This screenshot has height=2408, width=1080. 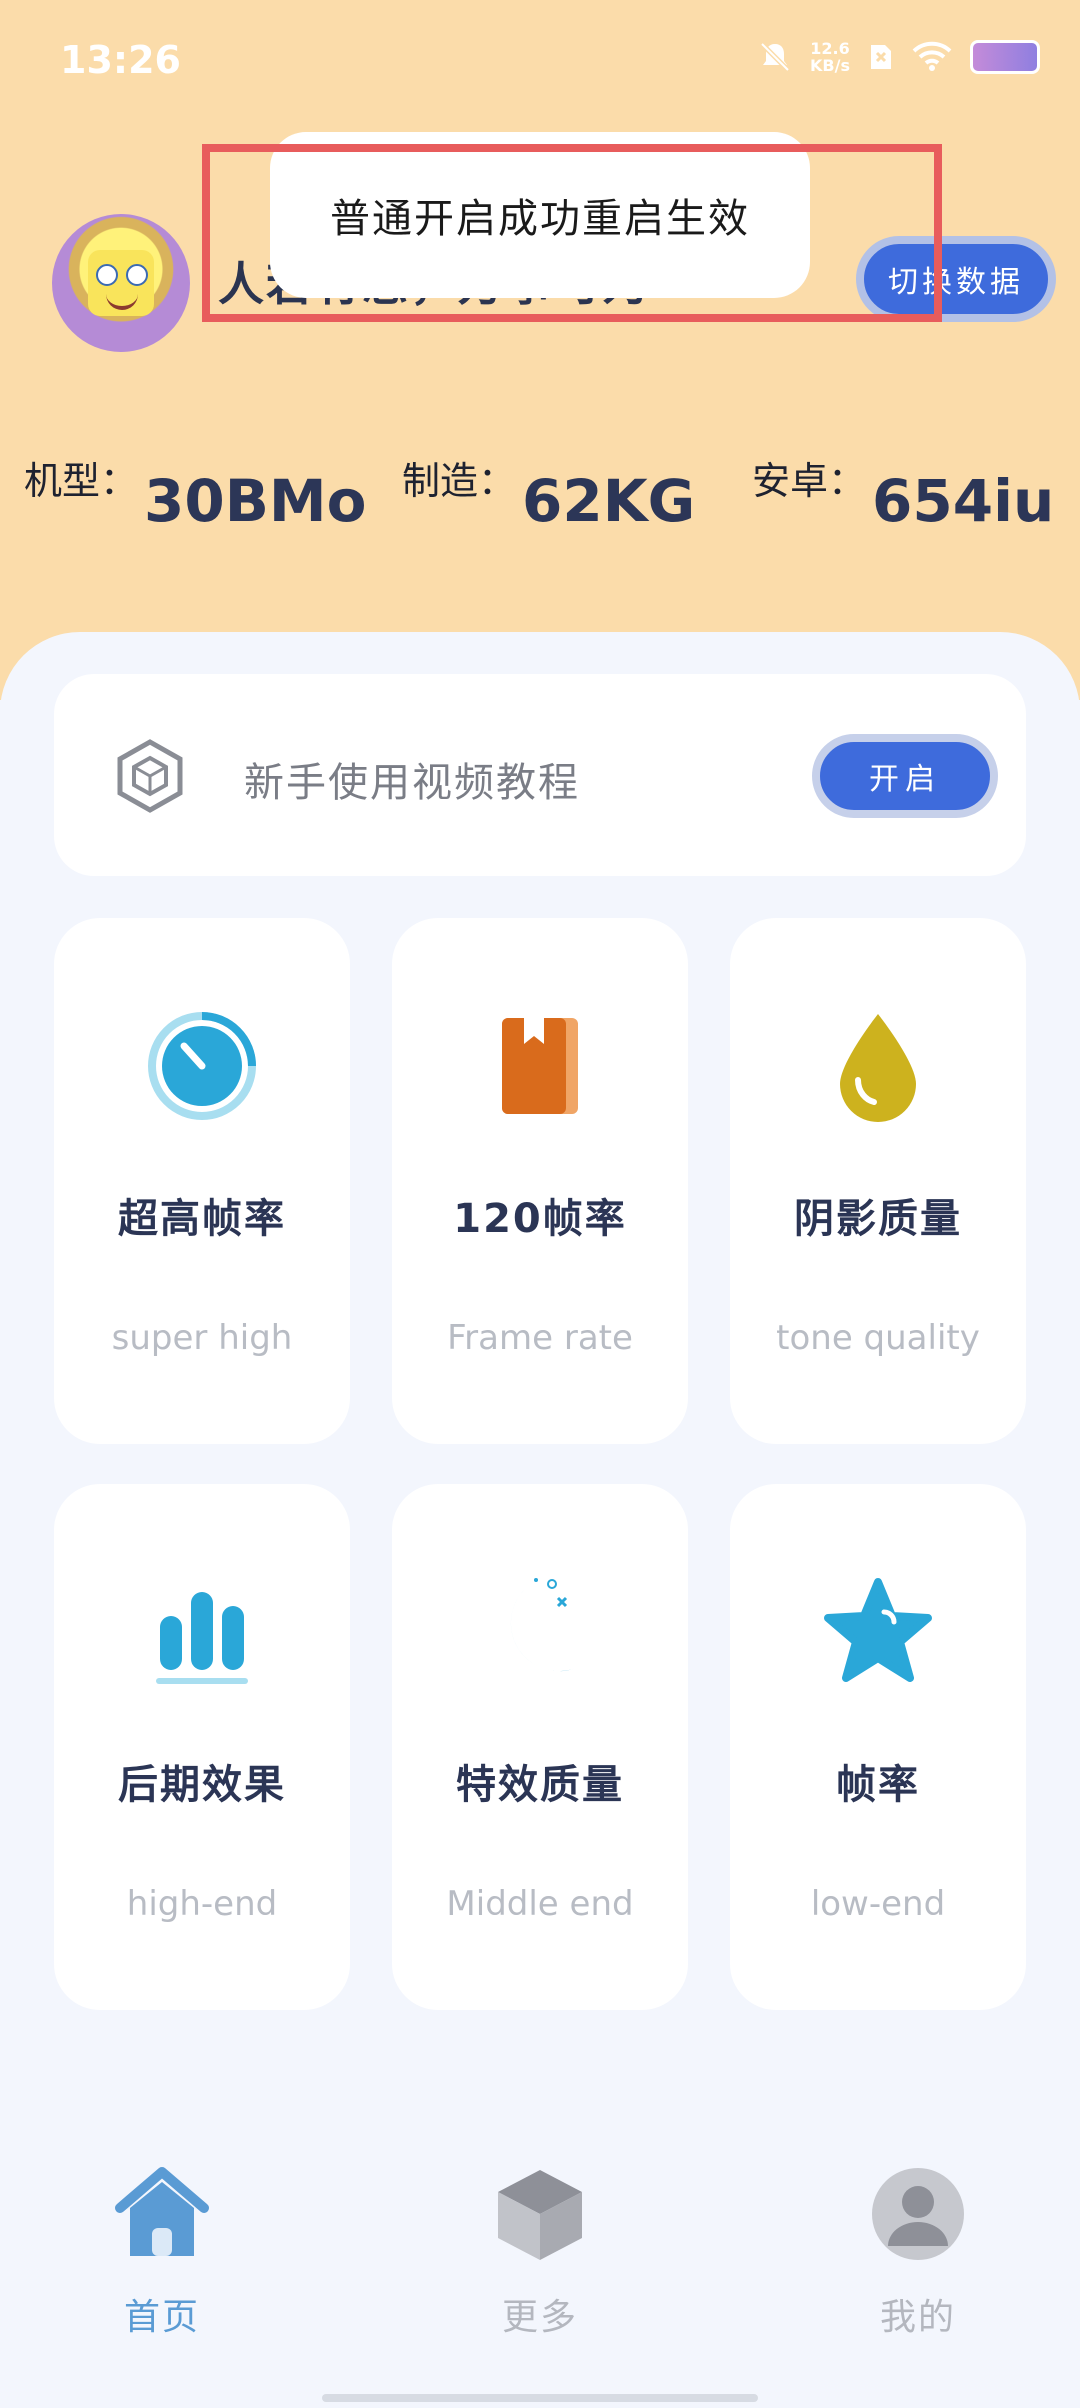 What do you see at coordinates (120, 60) in the screenshot?
I see `status-time: 13:26` at bounding box center [120, 60].